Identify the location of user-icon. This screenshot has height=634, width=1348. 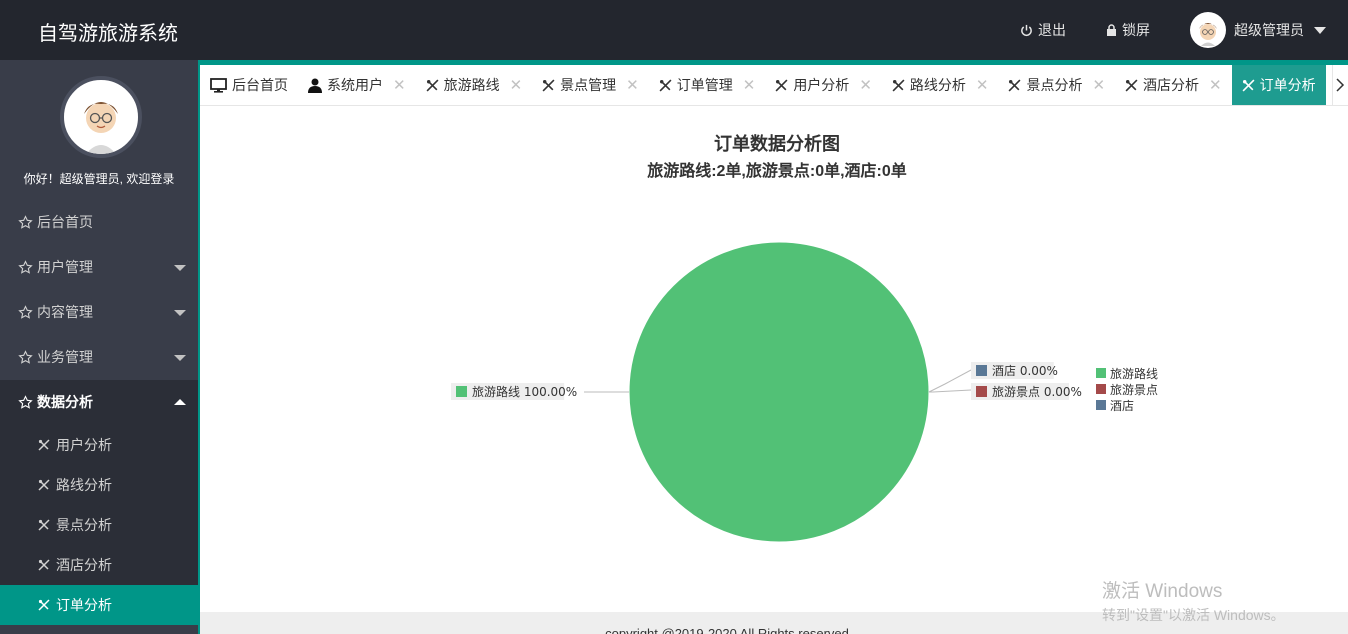
(315, 85).